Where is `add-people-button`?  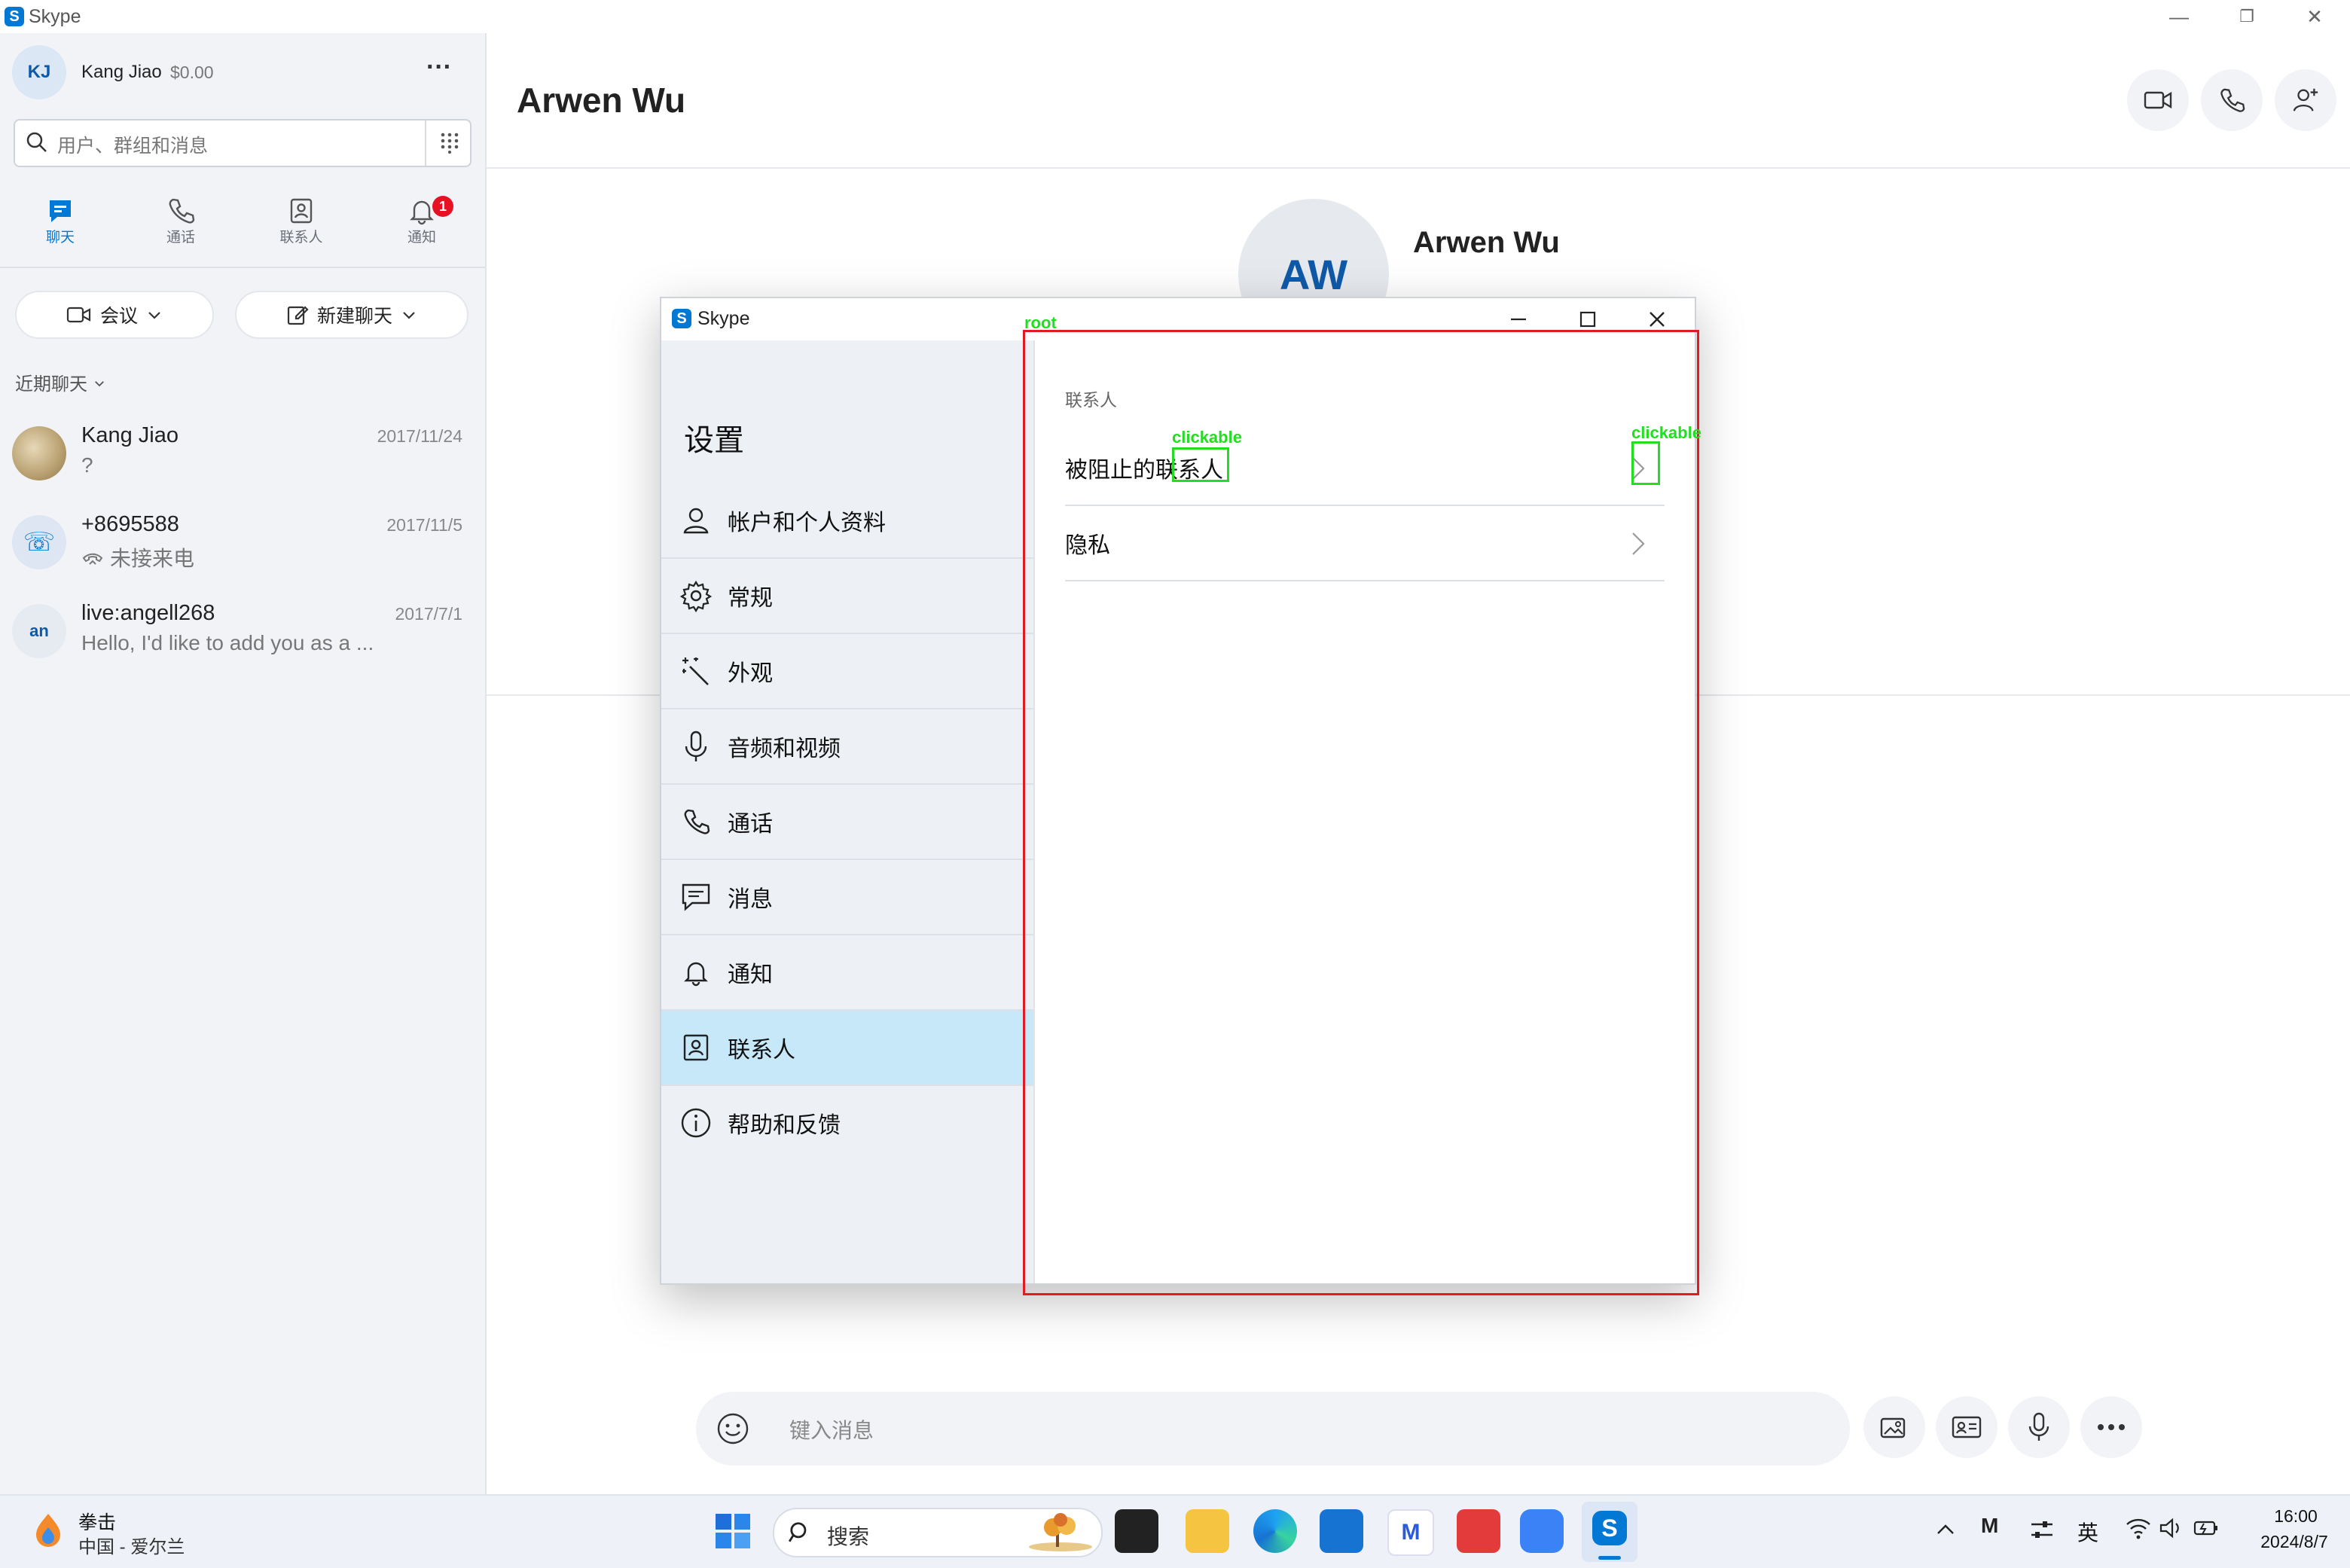 add-people-button is located at coordinates (2305, 100).